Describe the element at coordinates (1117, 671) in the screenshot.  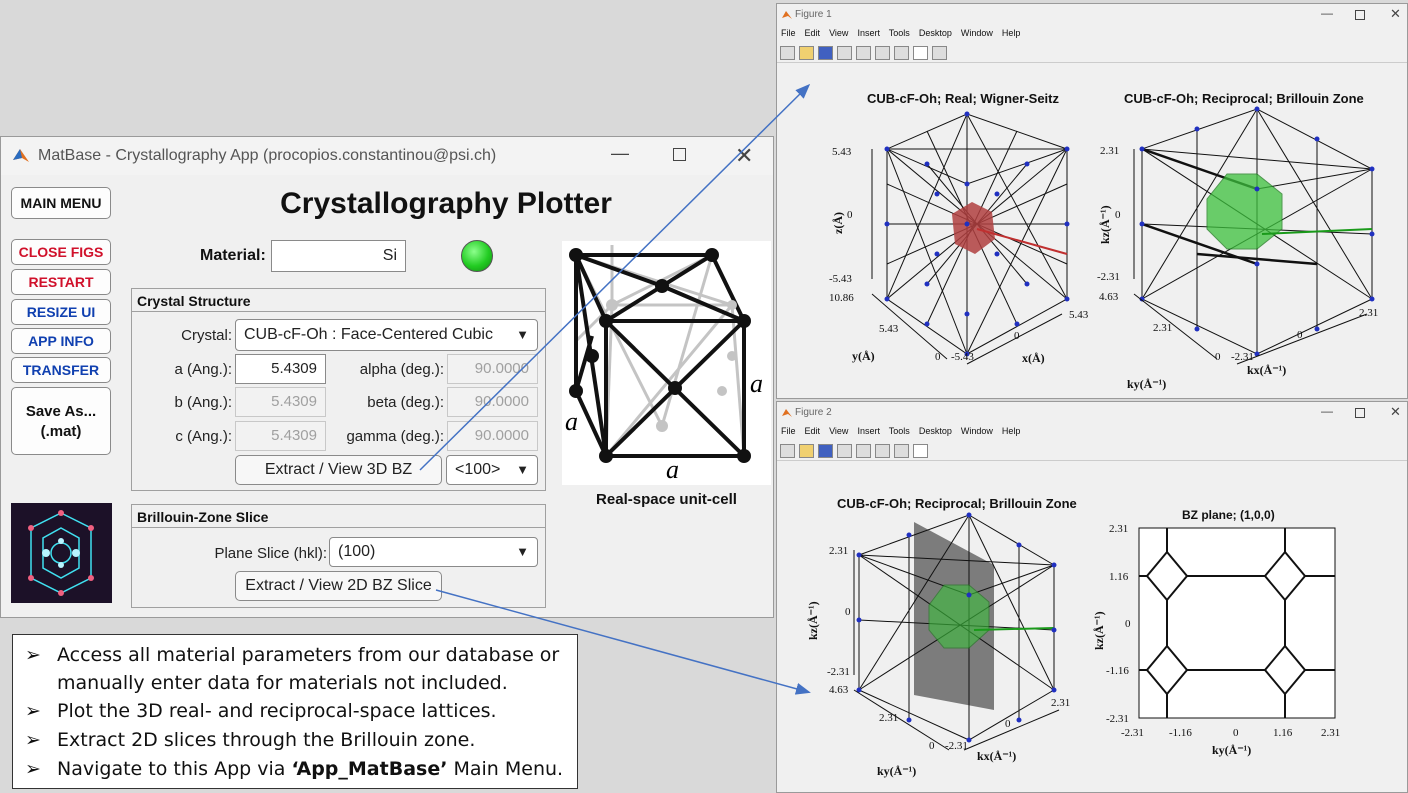
I see `fig2-right-ytick-3: -1.16` at that location.